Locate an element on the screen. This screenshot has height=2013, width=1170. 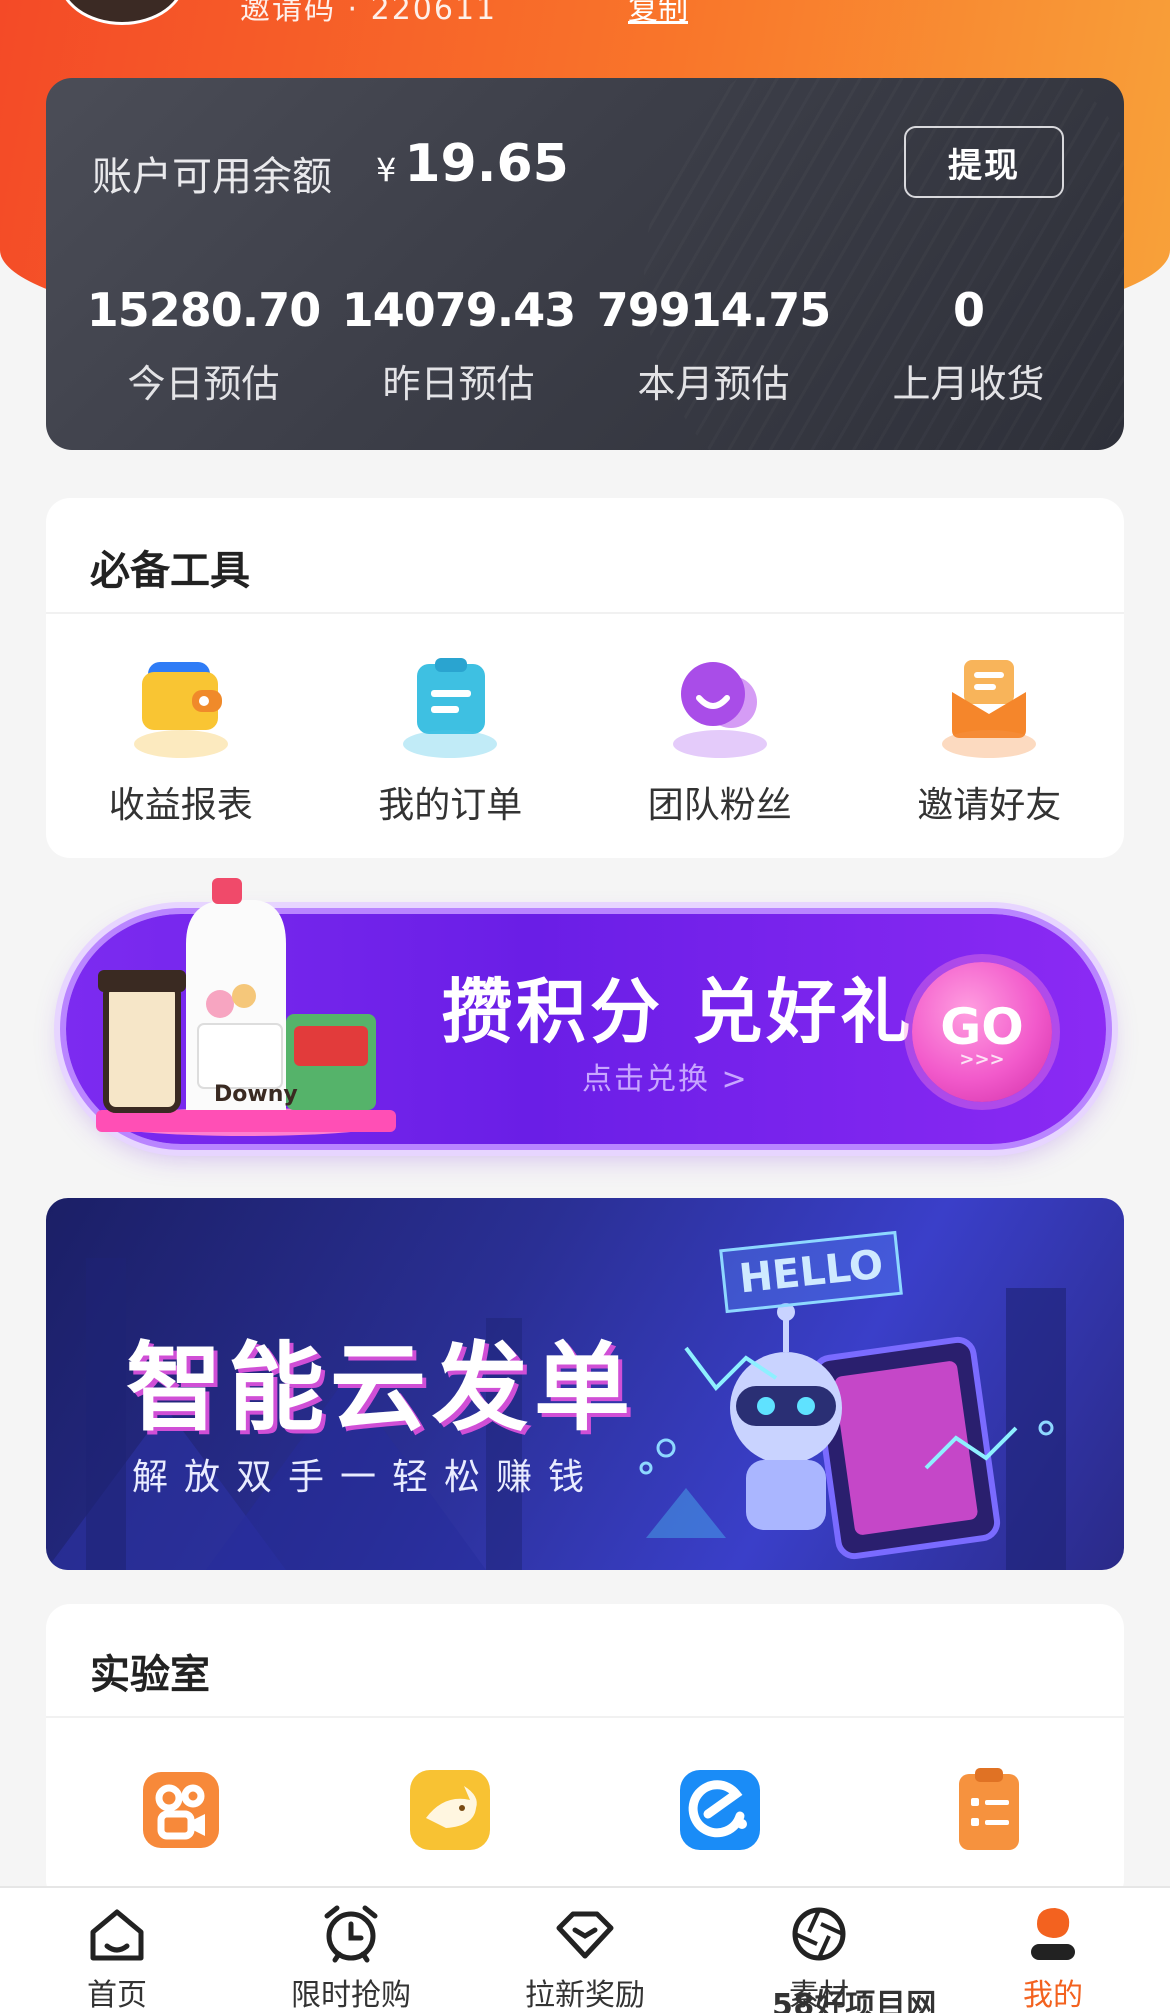
home-icon is located at coordinates (117, 1934).